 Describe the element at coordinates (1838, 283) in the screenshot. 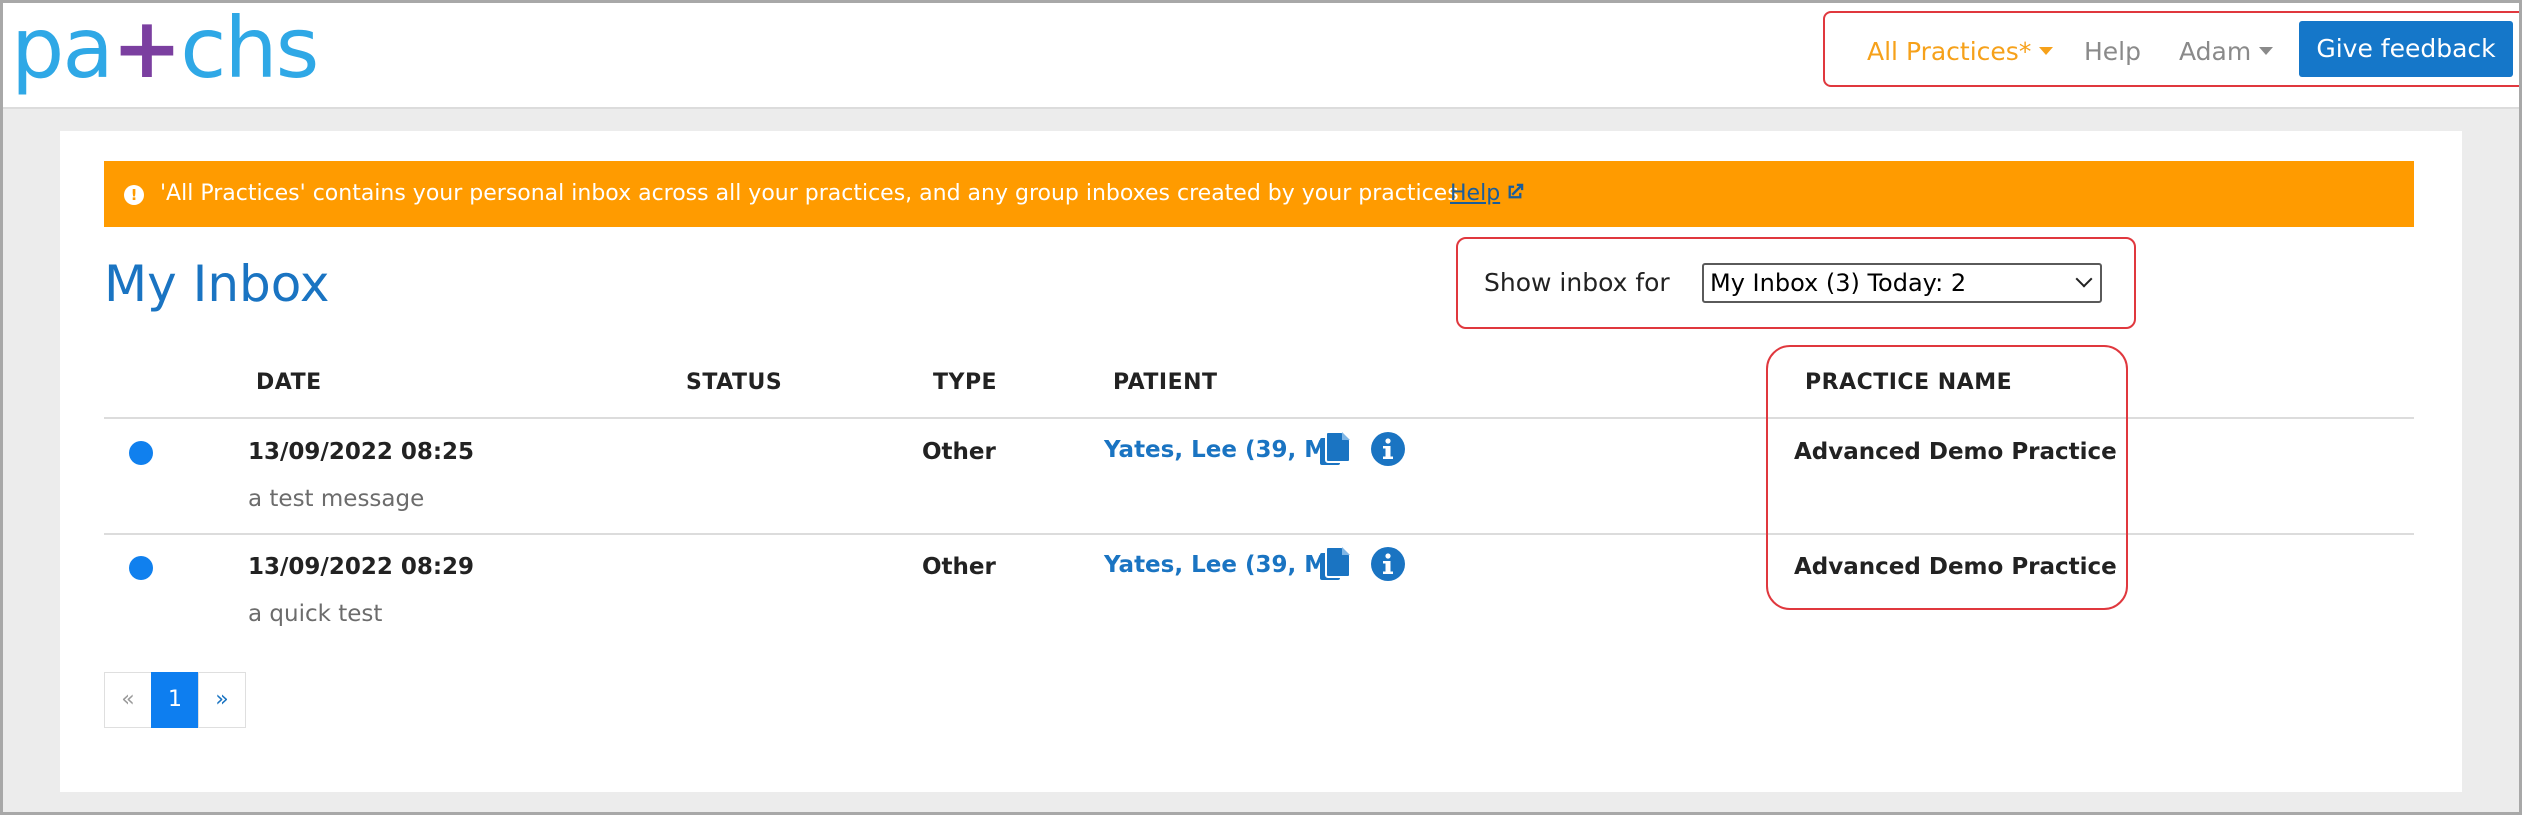

I see `inbox-select-value: My Inbox (3) Today: 2` at that location.